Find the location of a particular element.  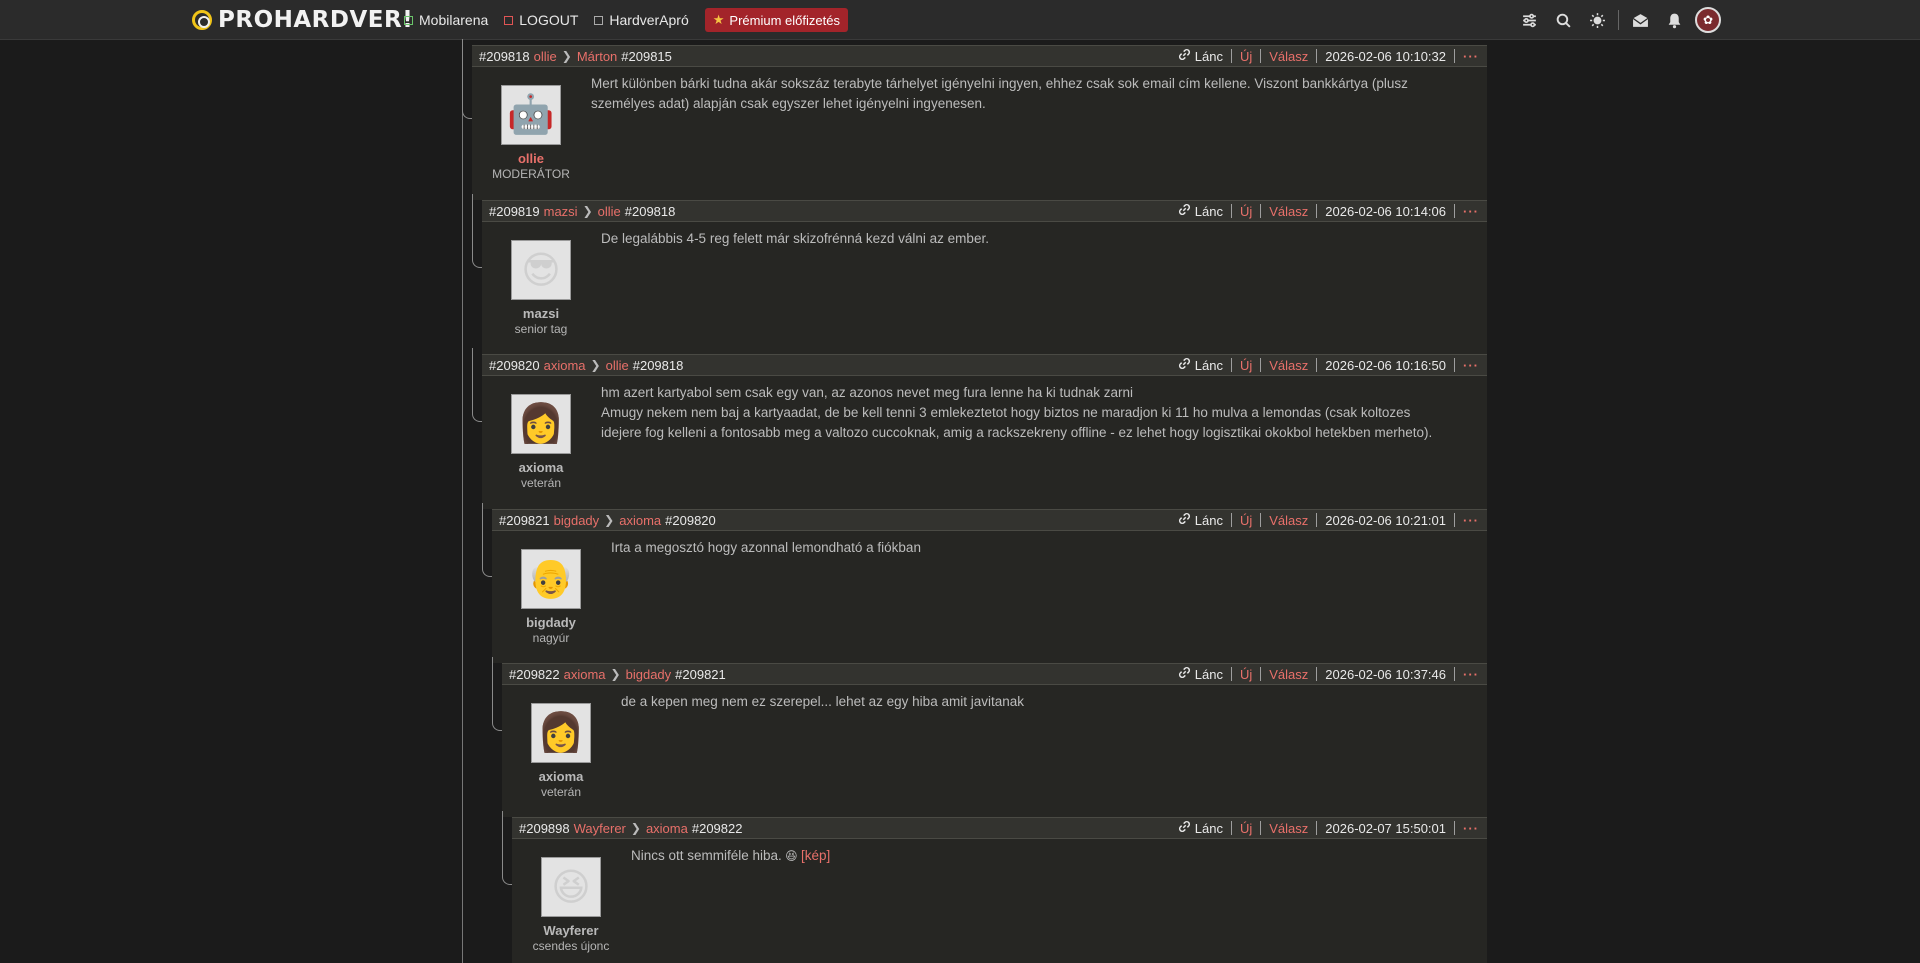

author-avatar: 😎 is located at coordinates (541, 270).